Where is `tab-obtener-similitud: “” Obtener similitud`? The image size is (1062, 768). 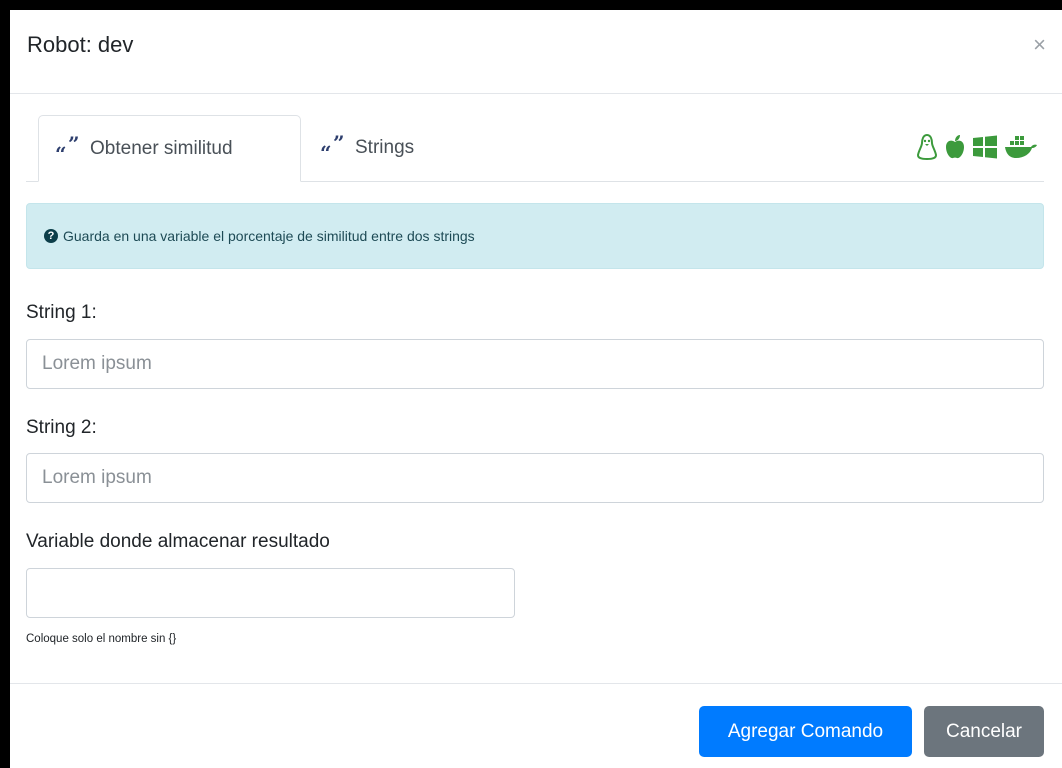
tab-obtener-similitud: “” Obtener similitud is located at coordinates (169, 148).